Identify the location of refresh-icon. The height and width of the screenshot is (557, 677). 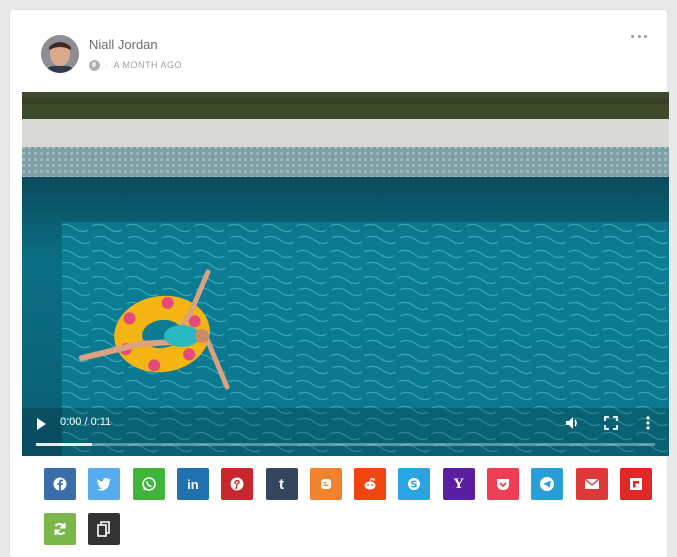
(60, 529).